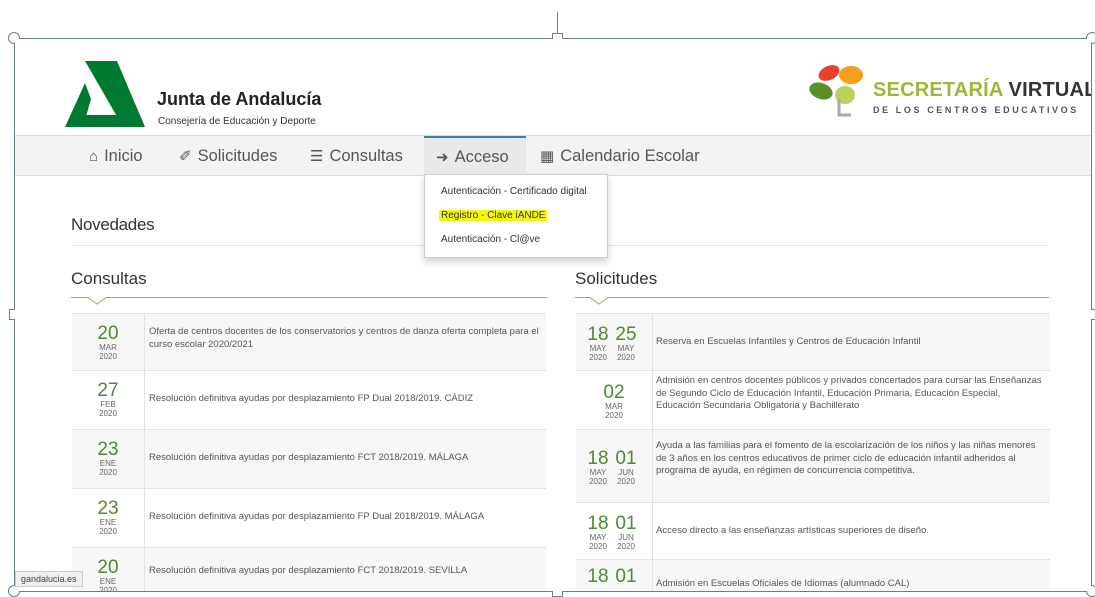 This screenshot has width=1095, height=597. Describe the element at coordinates (836, 91) in the screenshot. I see `secretaria-virtual-logo-icon` at that location.